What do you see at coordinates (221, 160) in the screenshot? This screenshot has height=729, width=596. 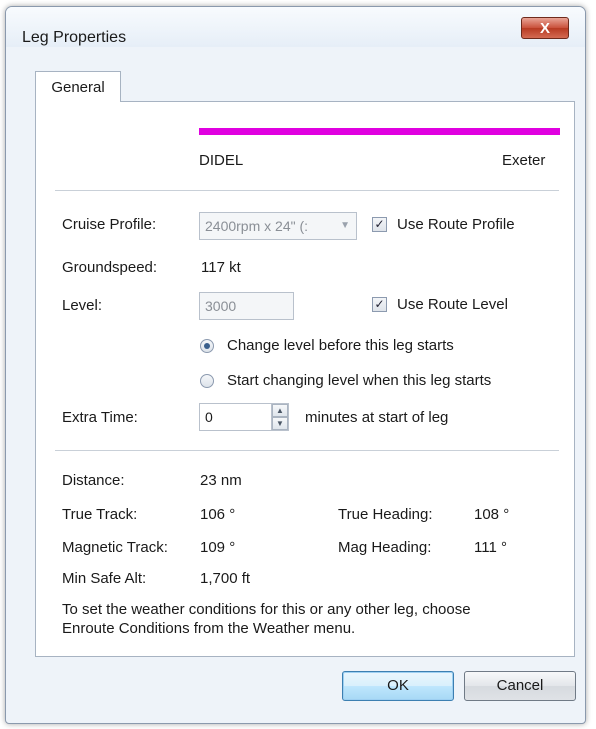 I see `route-from: DIDEL` at bounding box center [221, 160].